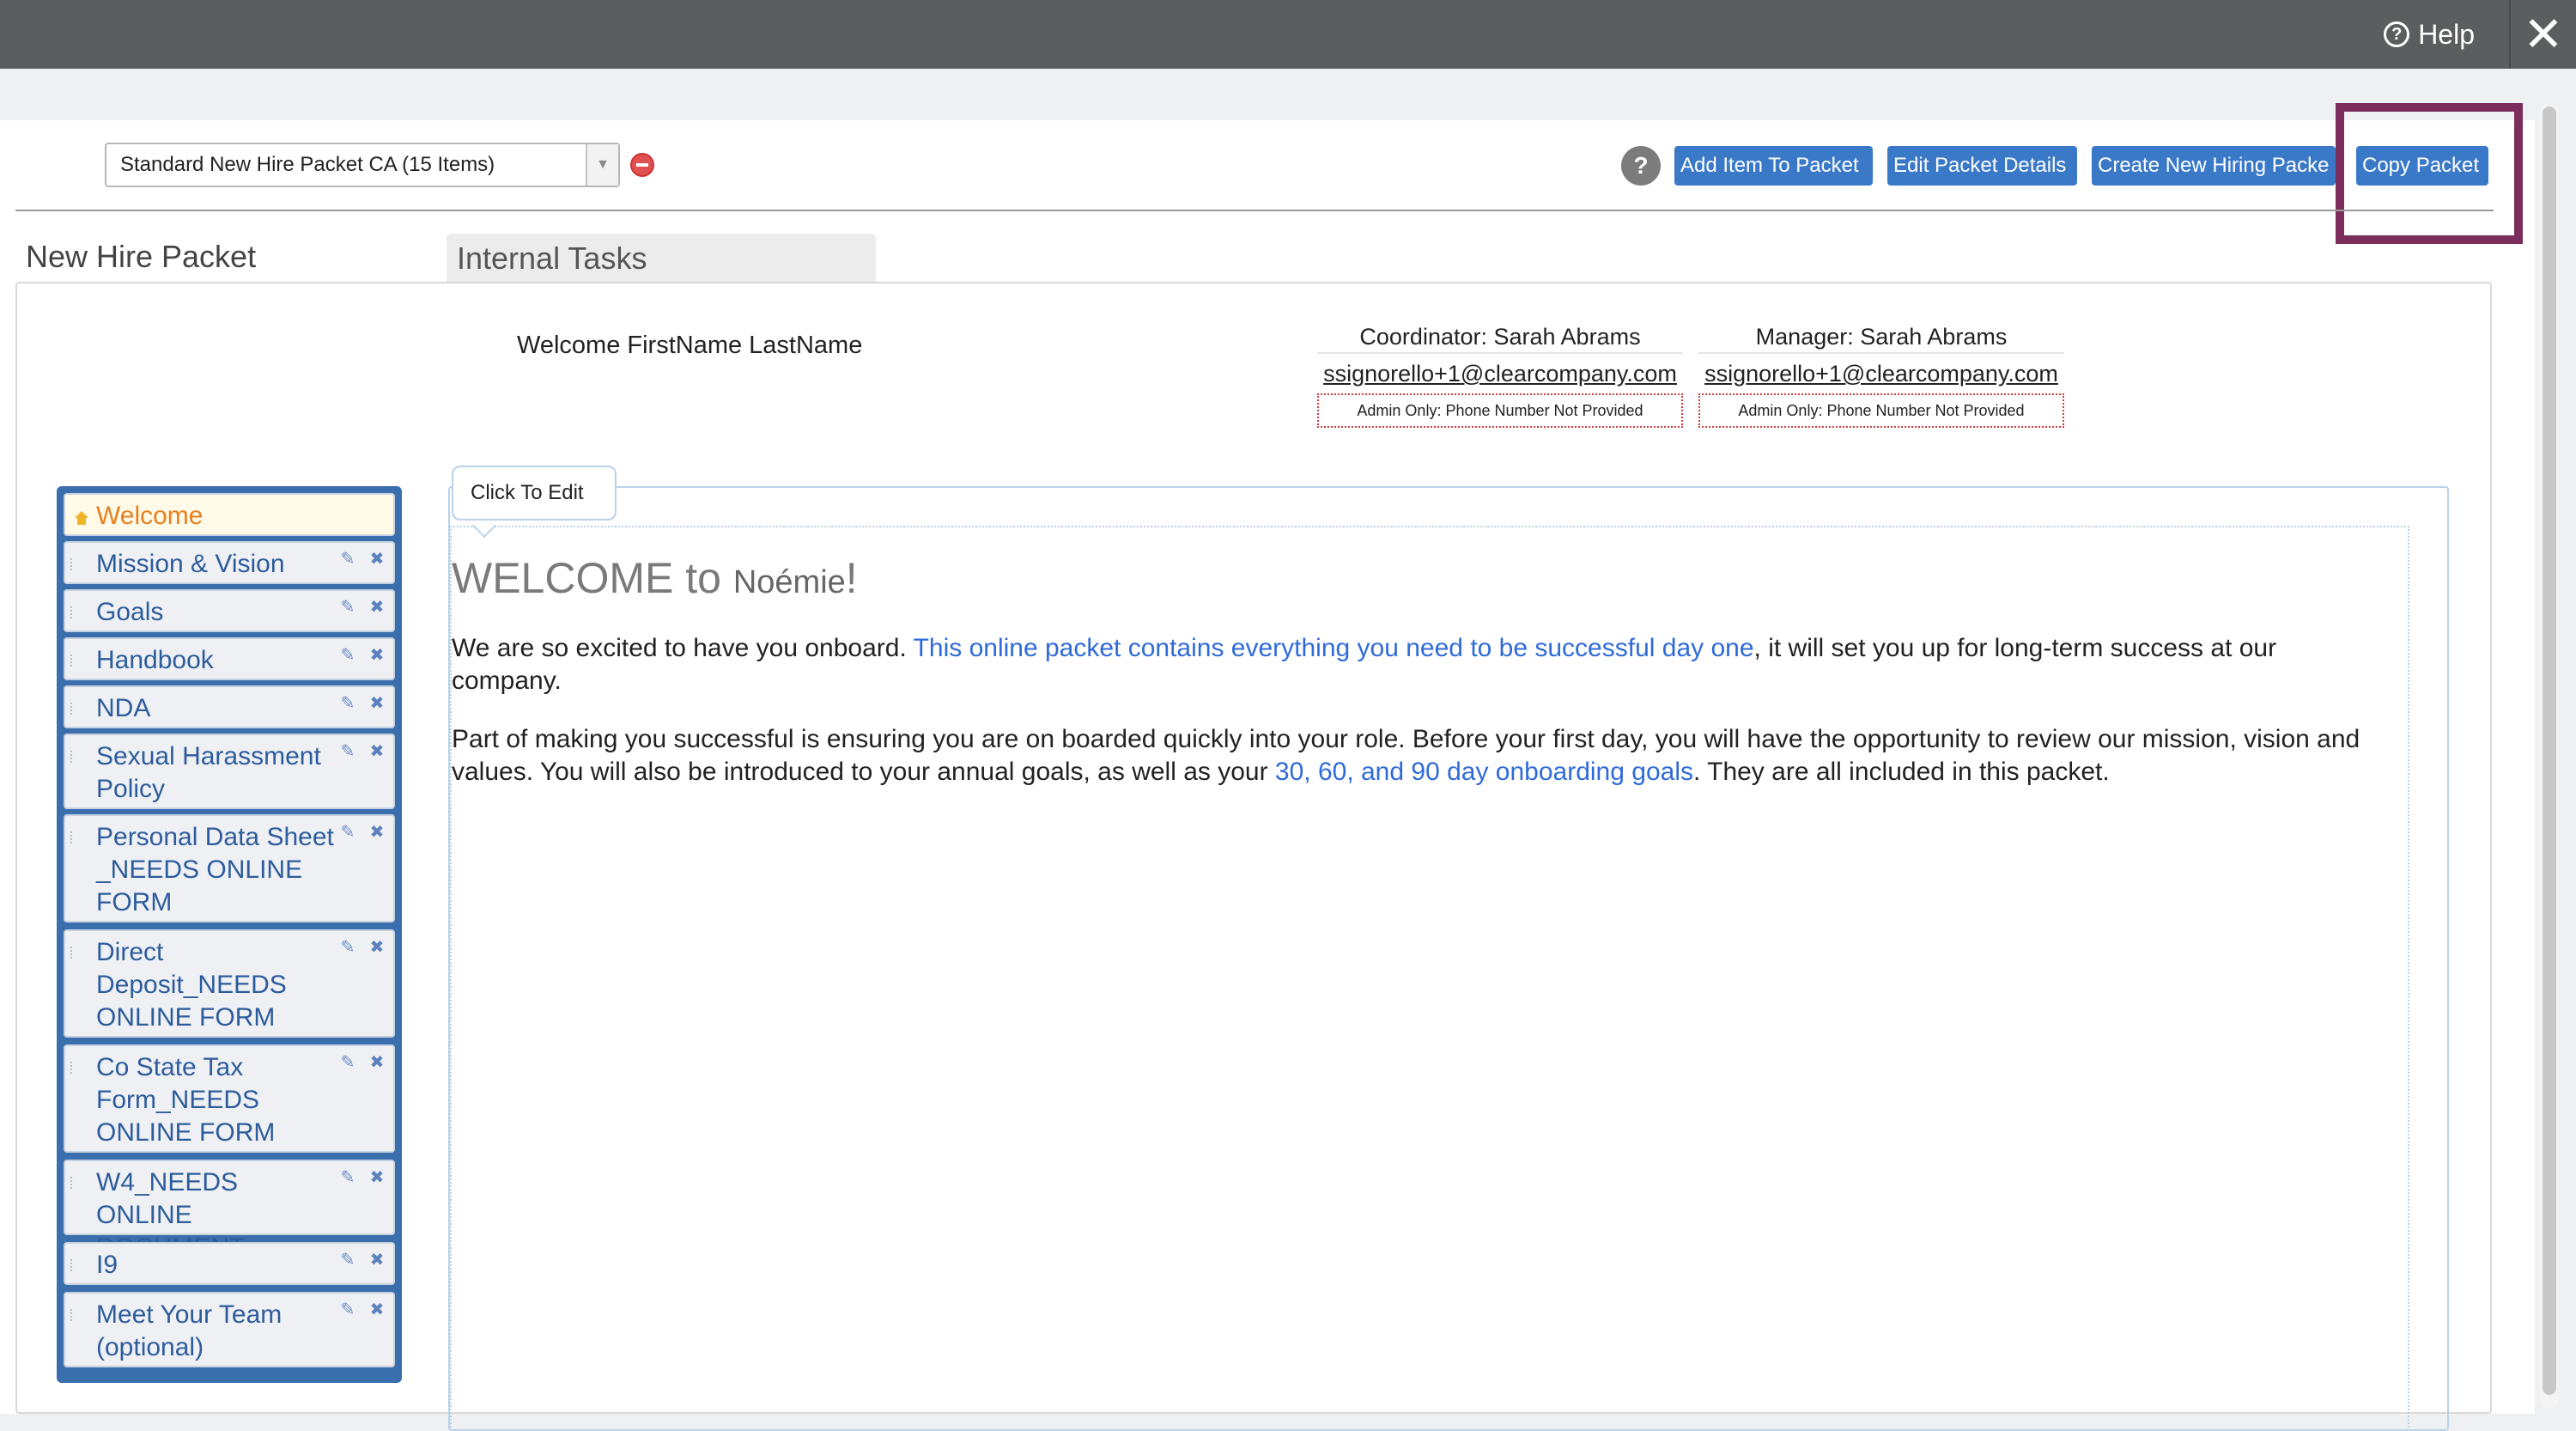 This screenshot has height=1431, width=2576. I want to click on coordinator-email-link: ssignorello+1@clearcompany.com, so click(1500, 373).